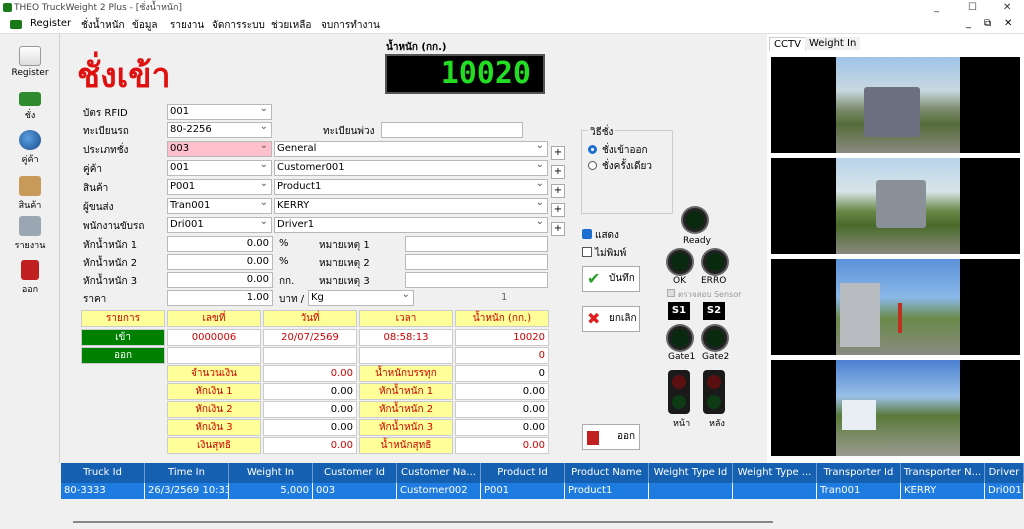 The height and width of the screenshot is (529, 1024). I want to click on partner-name-select: Customer001, so click(411, 167).